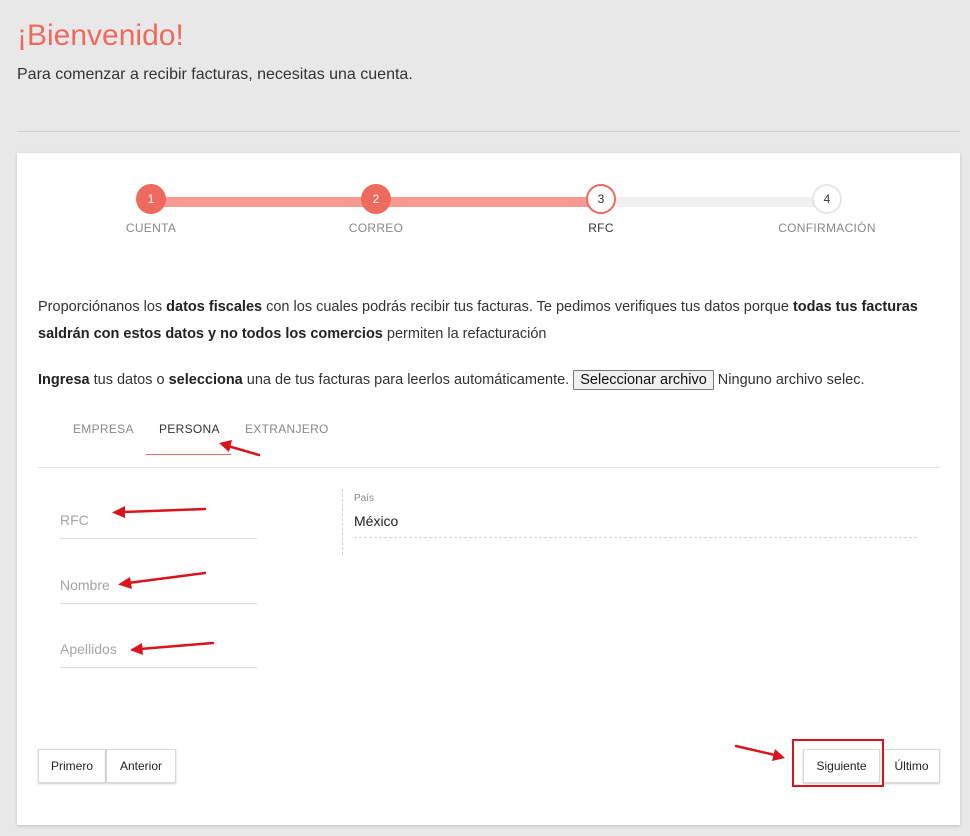 The image size is (970, 836). Describe the element at coordinates (827, 199) in the screenshot. I see `step-number: 4` at that location.